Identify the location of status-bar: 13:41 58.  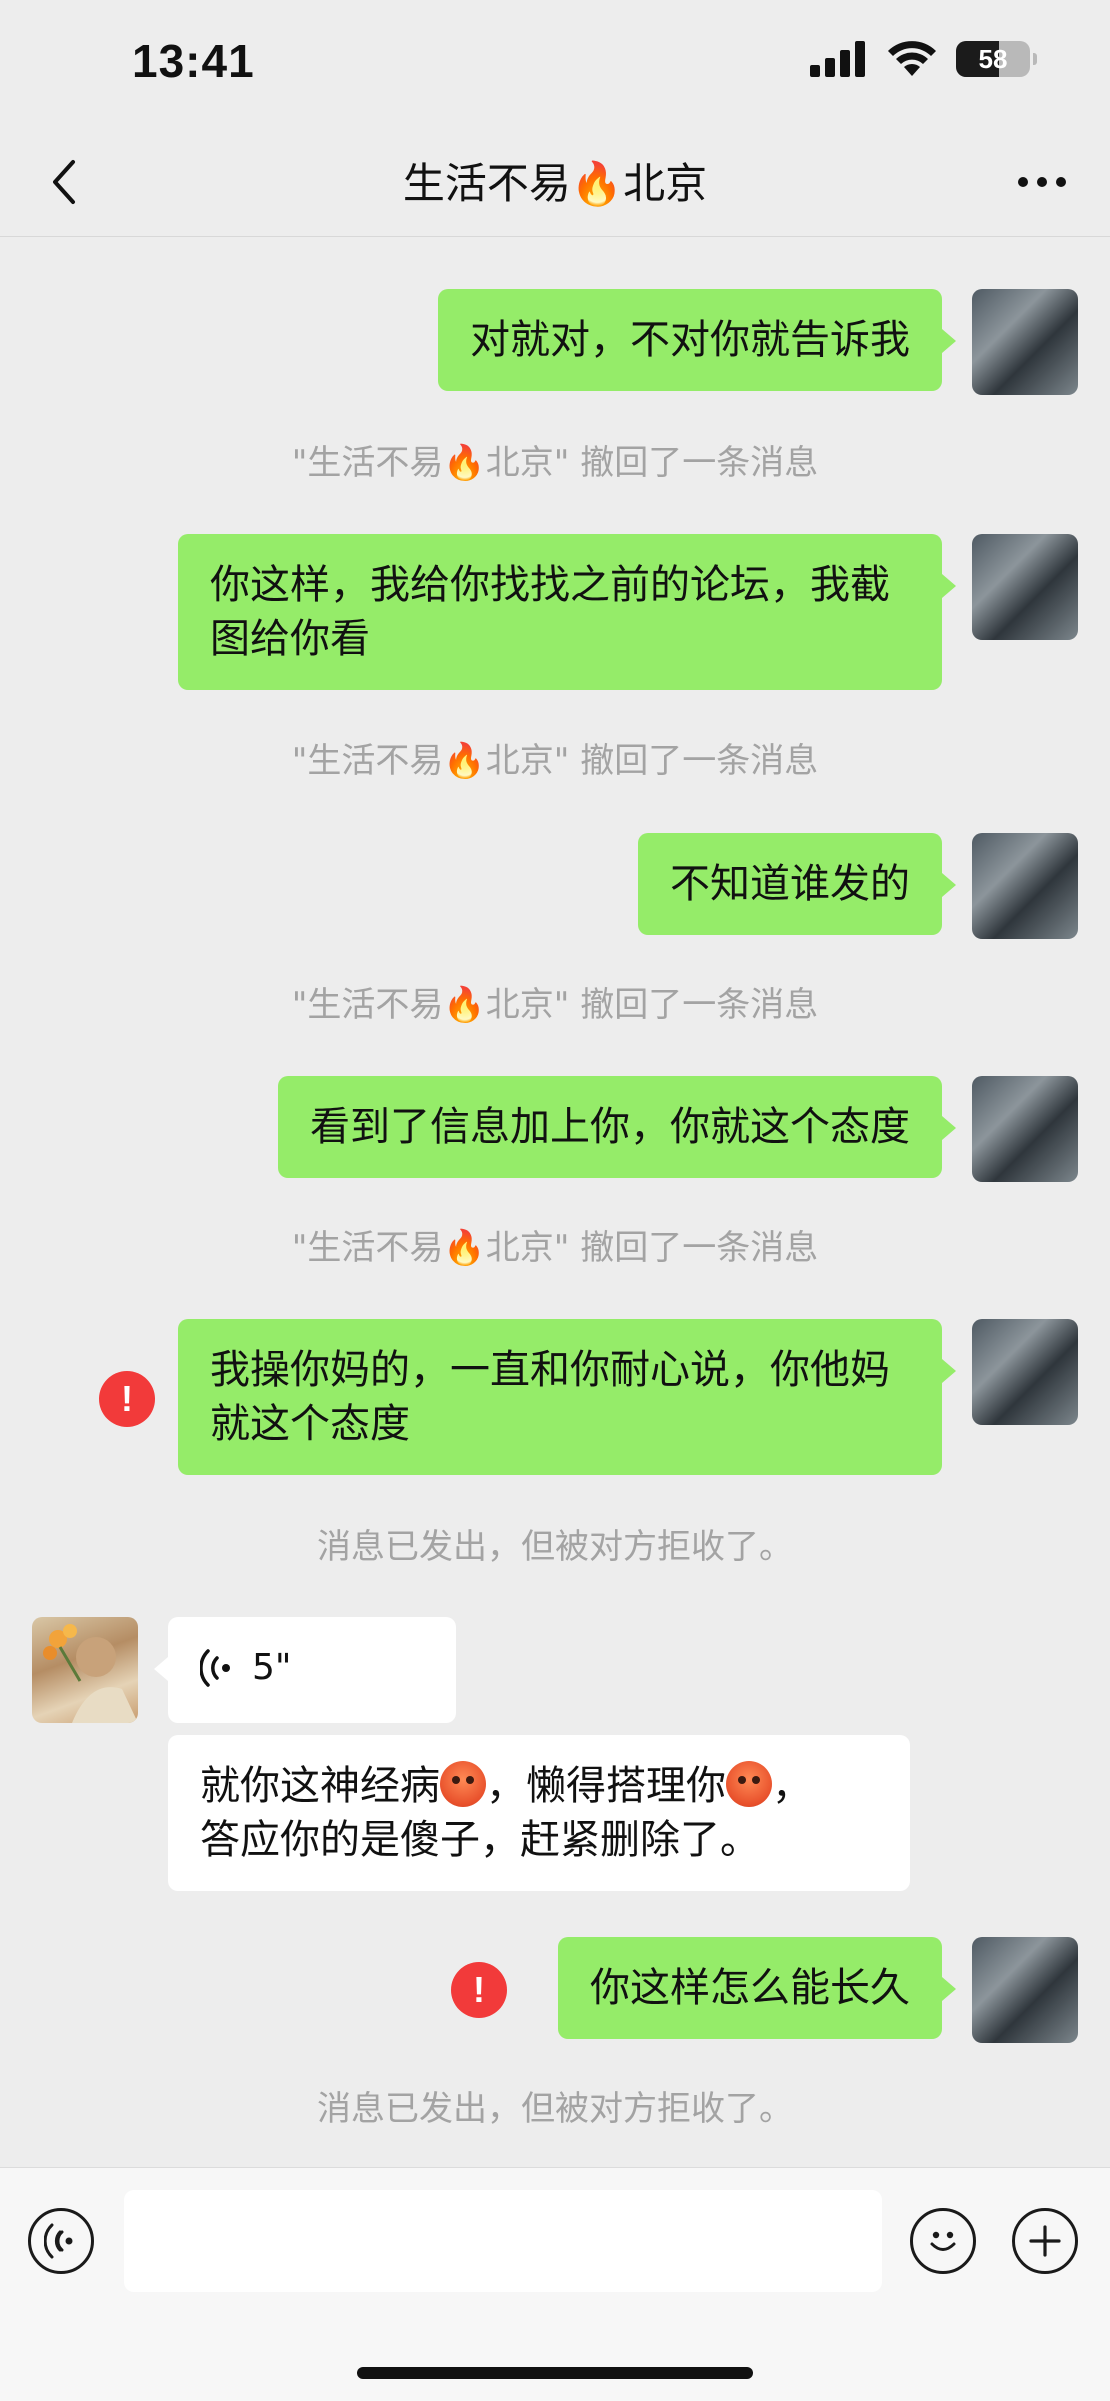
(555, 65).